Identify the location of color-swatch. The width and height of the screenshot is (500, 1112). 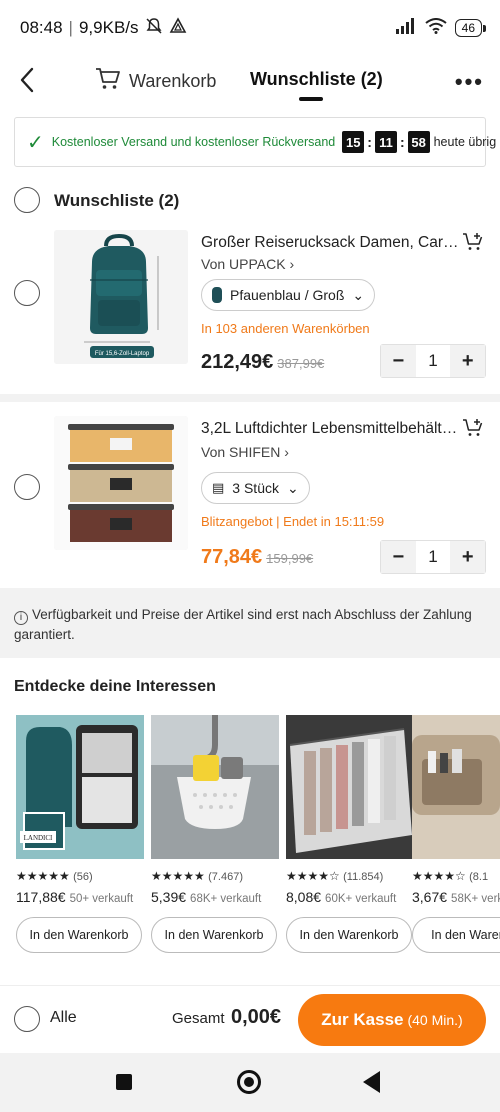
(217, 295).